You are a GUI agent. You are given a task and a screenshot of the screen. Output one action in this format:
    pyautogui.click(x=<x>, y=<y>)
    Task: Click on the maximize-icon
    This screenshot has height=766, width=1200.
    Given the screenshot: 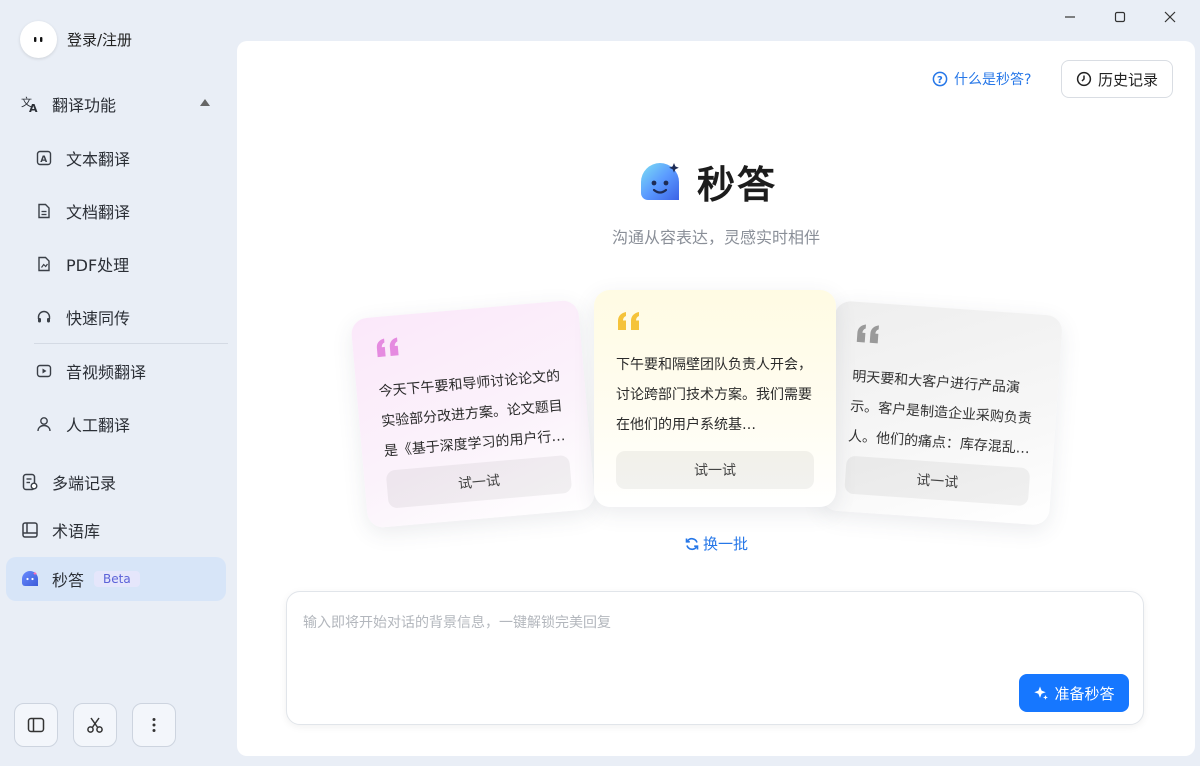 What is the action you would take?
    pyautogui.click(x=1120, y=17)
    